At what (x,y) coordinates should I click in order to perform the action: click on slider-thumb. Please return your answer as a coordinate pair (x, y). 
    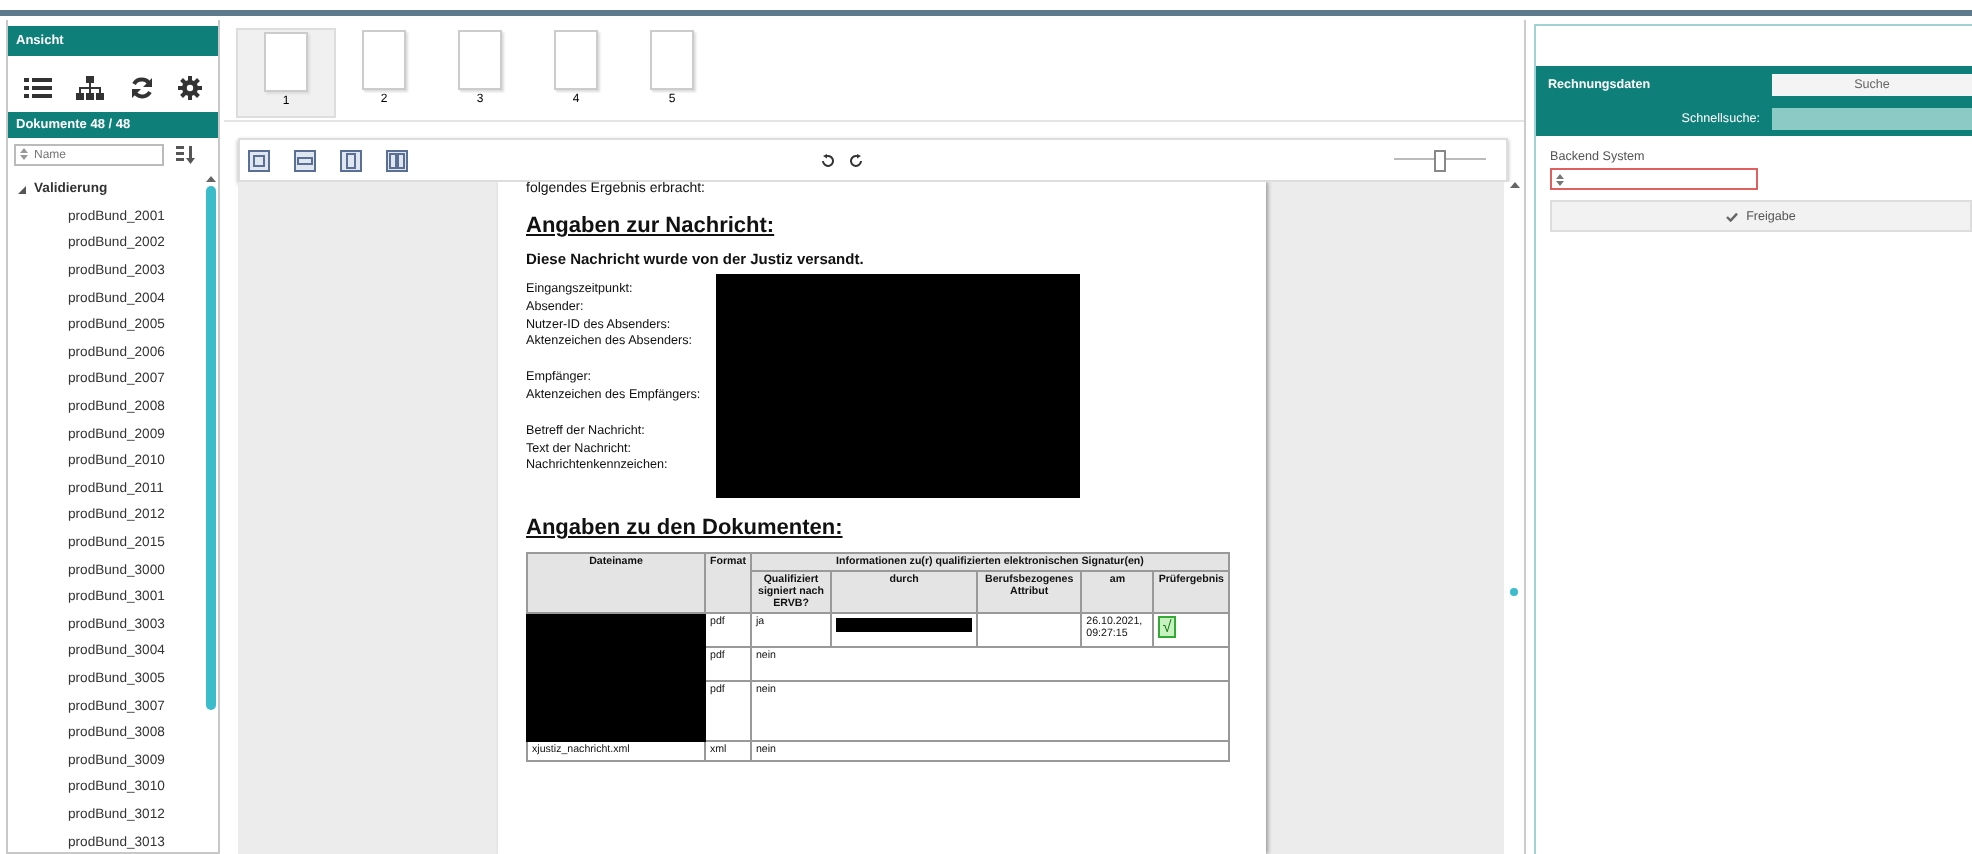
    Looking at the image, I should click on (1440, 161).